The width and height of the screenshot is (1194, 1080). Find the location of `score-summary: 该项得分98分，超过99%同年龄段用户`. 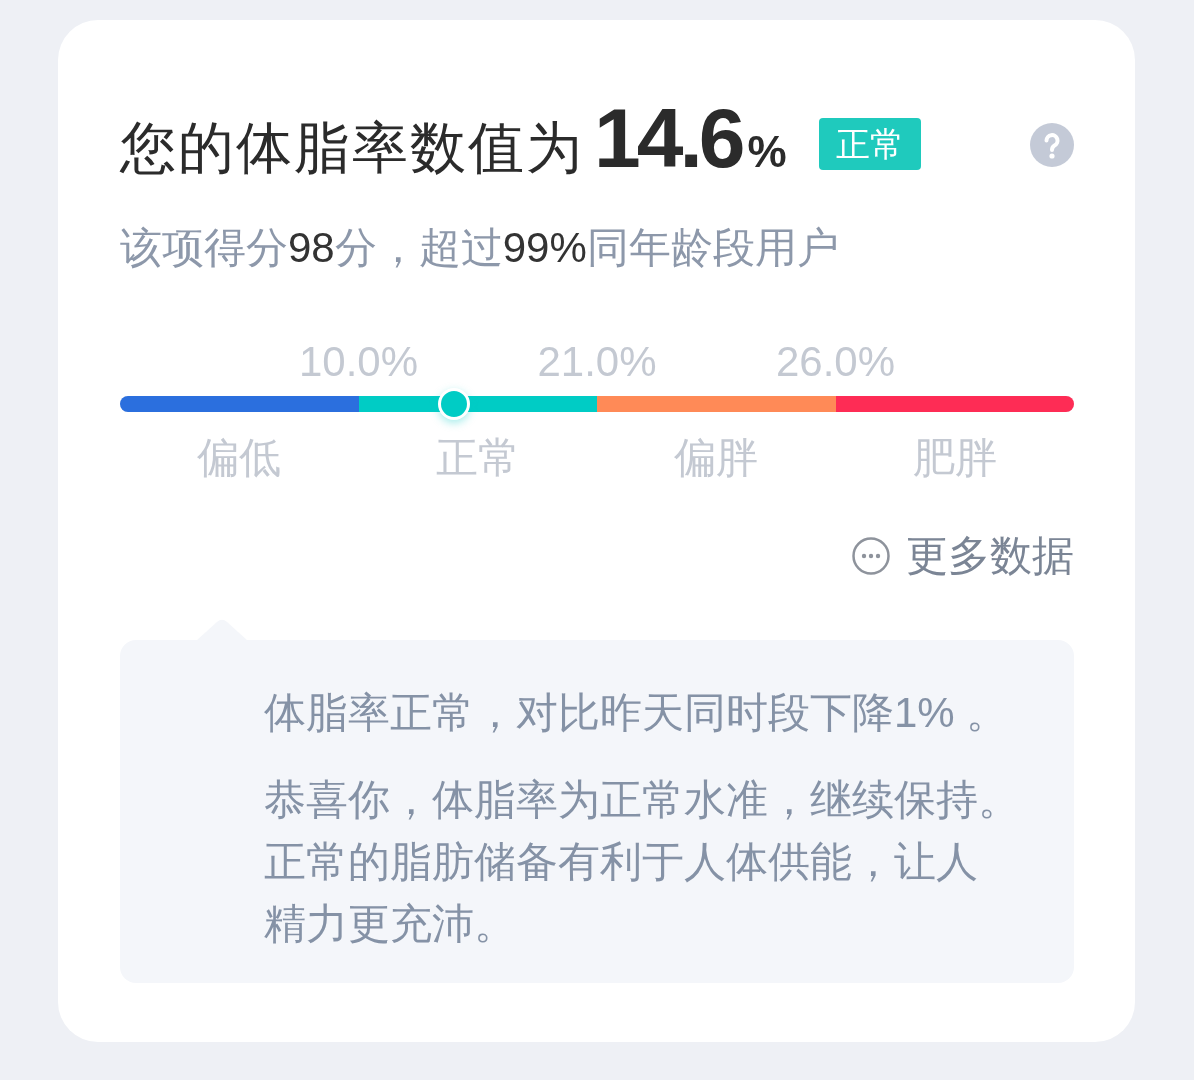

score-summary: 该项得分98分，超过99%同年龄段用户 is located at coordinates (480, 248).